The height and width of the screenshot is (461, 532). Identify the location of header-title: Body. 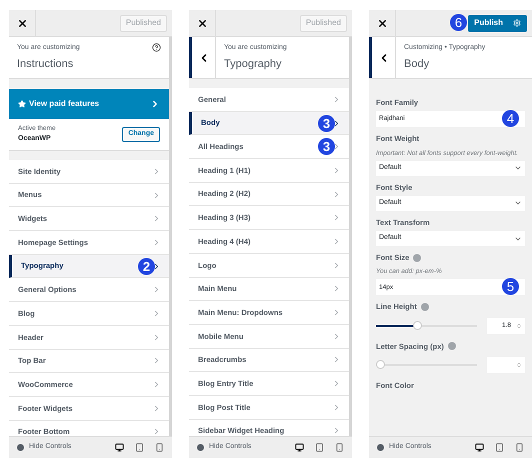
(417, 64).